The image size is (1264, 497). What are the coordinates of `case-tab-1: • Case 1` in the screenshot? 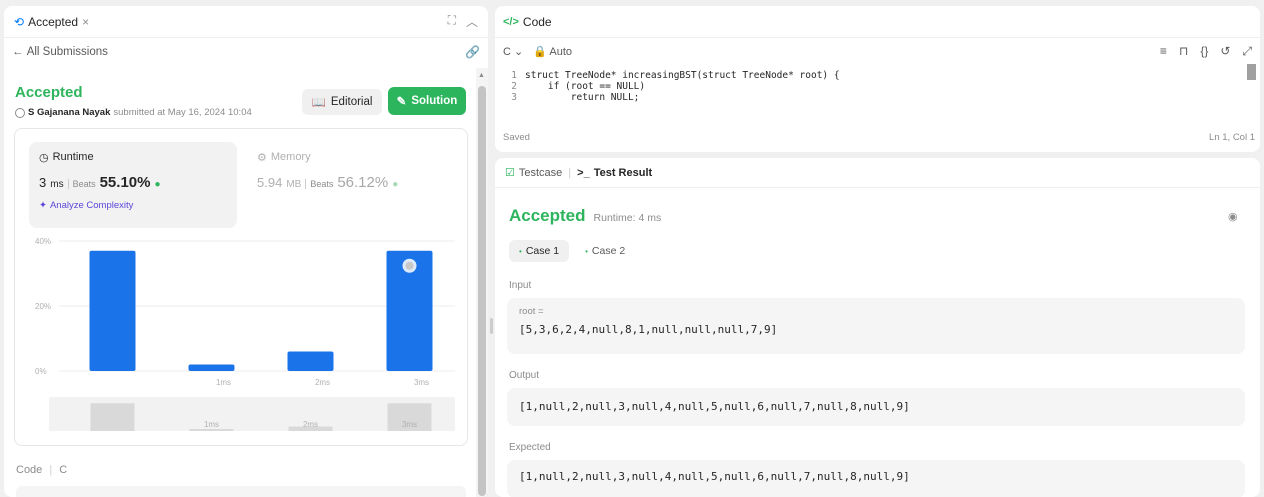 It's located at (539, 251).